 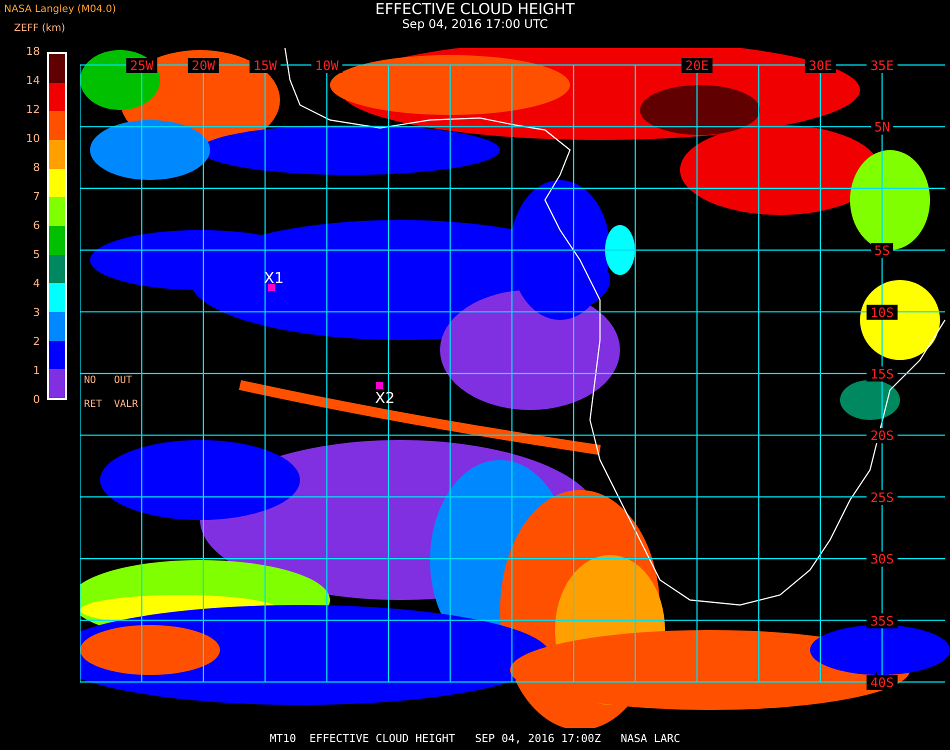 I want to click on longitude-label: 25W, so click(x=142, y=66).